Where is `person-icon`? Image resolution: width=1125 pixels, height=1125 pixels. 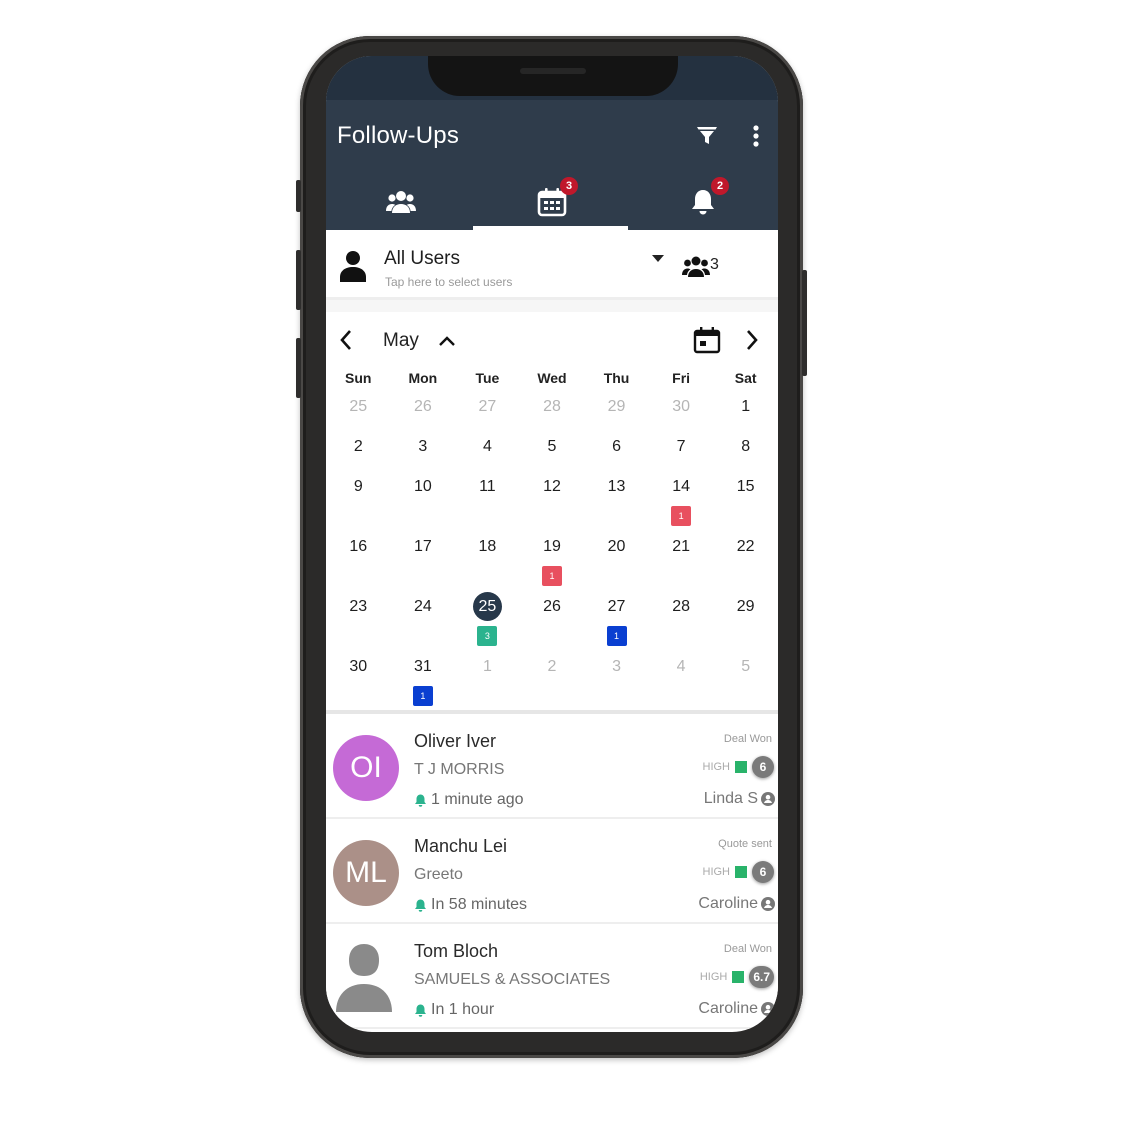 person-icon is located at coordinates (353, 266).